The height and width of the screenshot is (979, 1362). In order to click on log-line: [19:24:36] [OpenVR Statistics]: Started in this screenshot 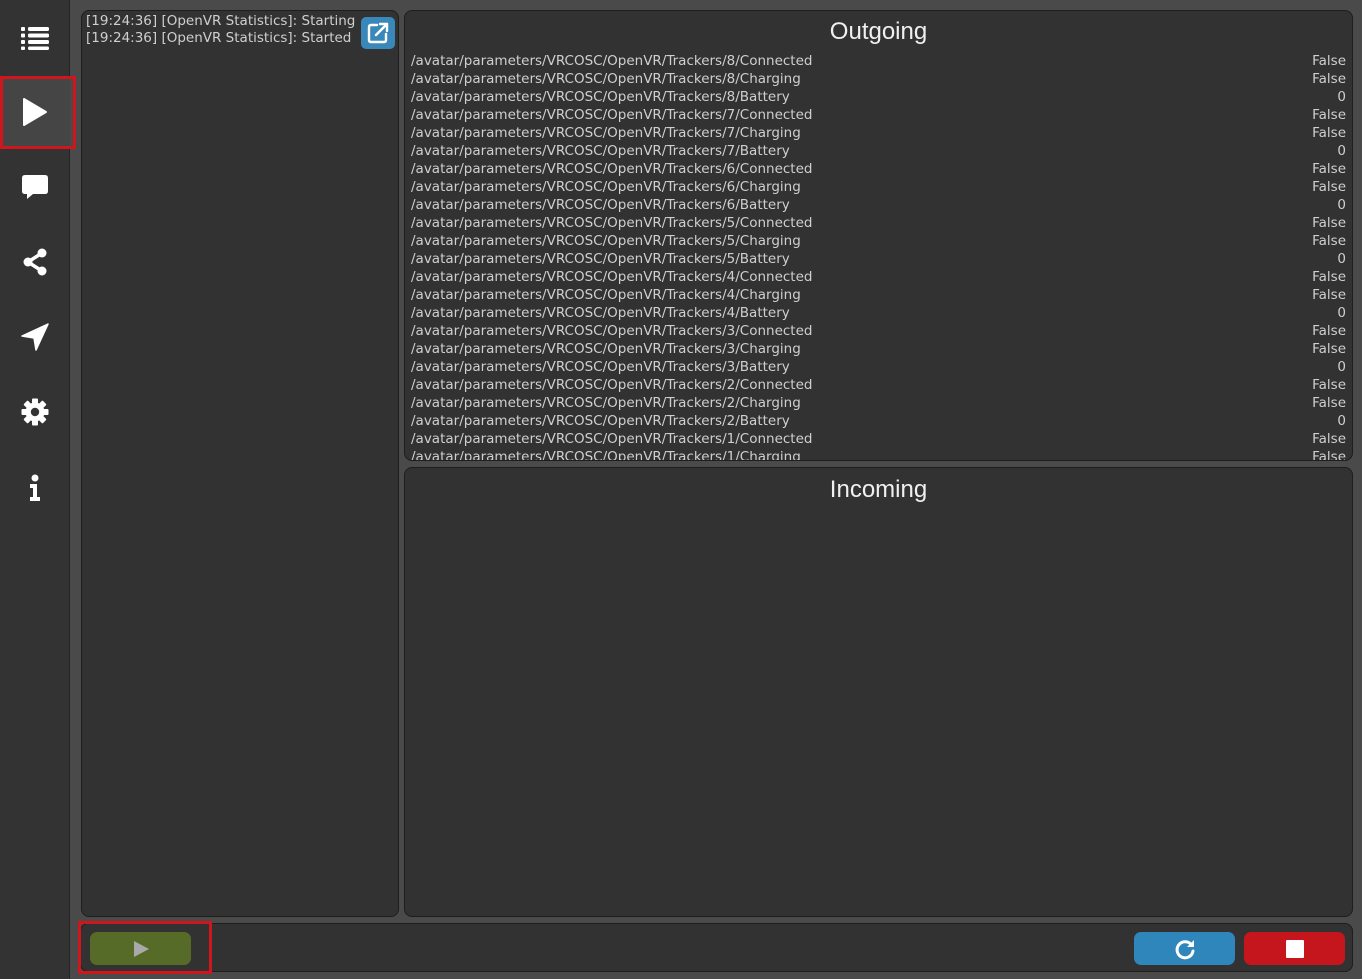, I will do `click(219, 38)`.